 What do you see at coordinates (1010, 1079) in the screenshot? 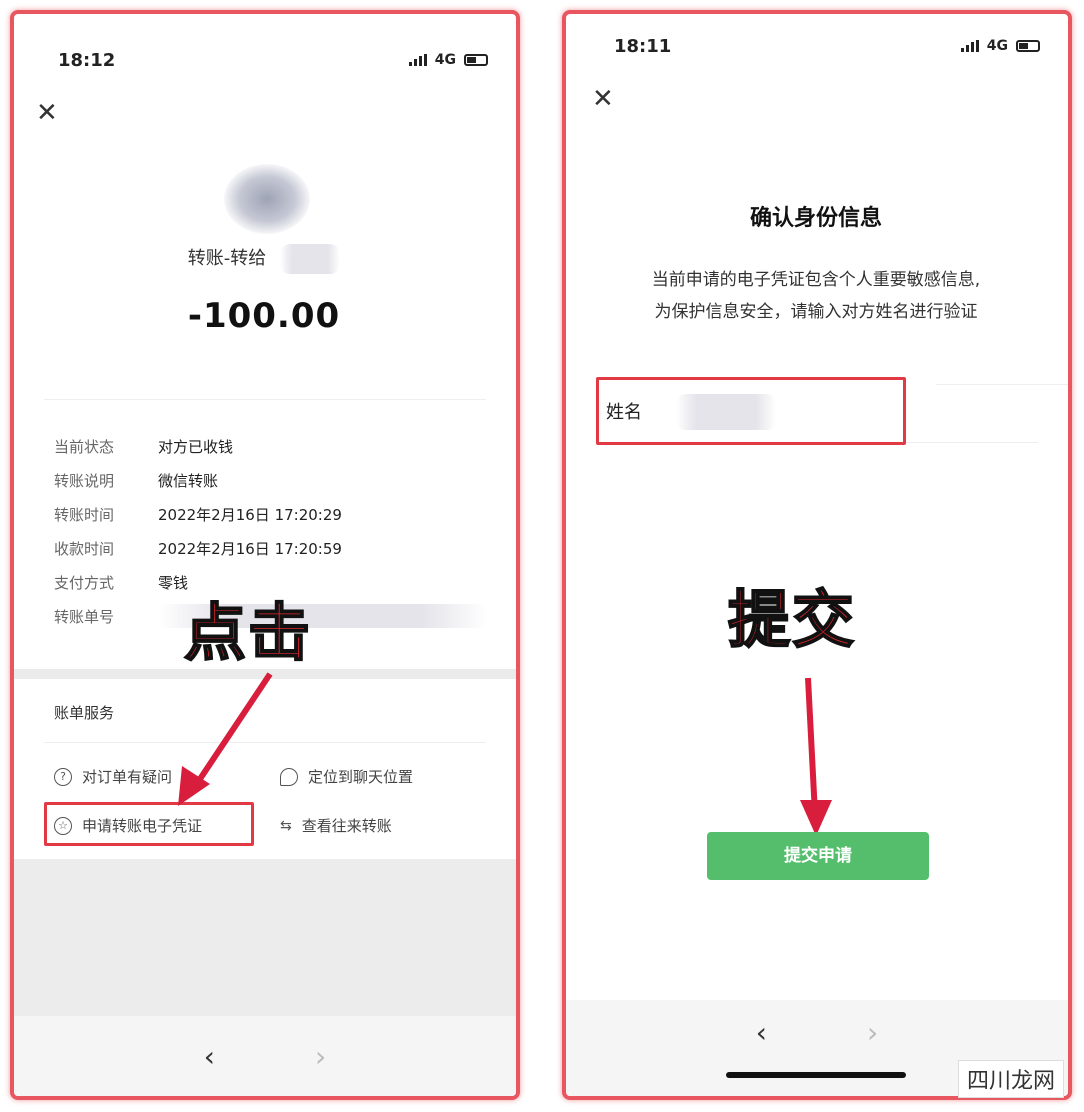
I see `watermark: 四川龙网` at bounding box center [1010, 1079].